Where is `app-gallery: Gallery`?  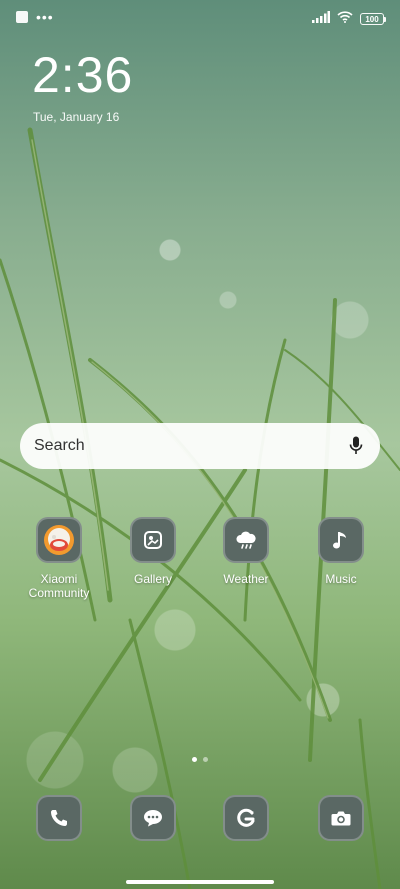 app-gallery: Gallery is located at coordinates (153, 551).